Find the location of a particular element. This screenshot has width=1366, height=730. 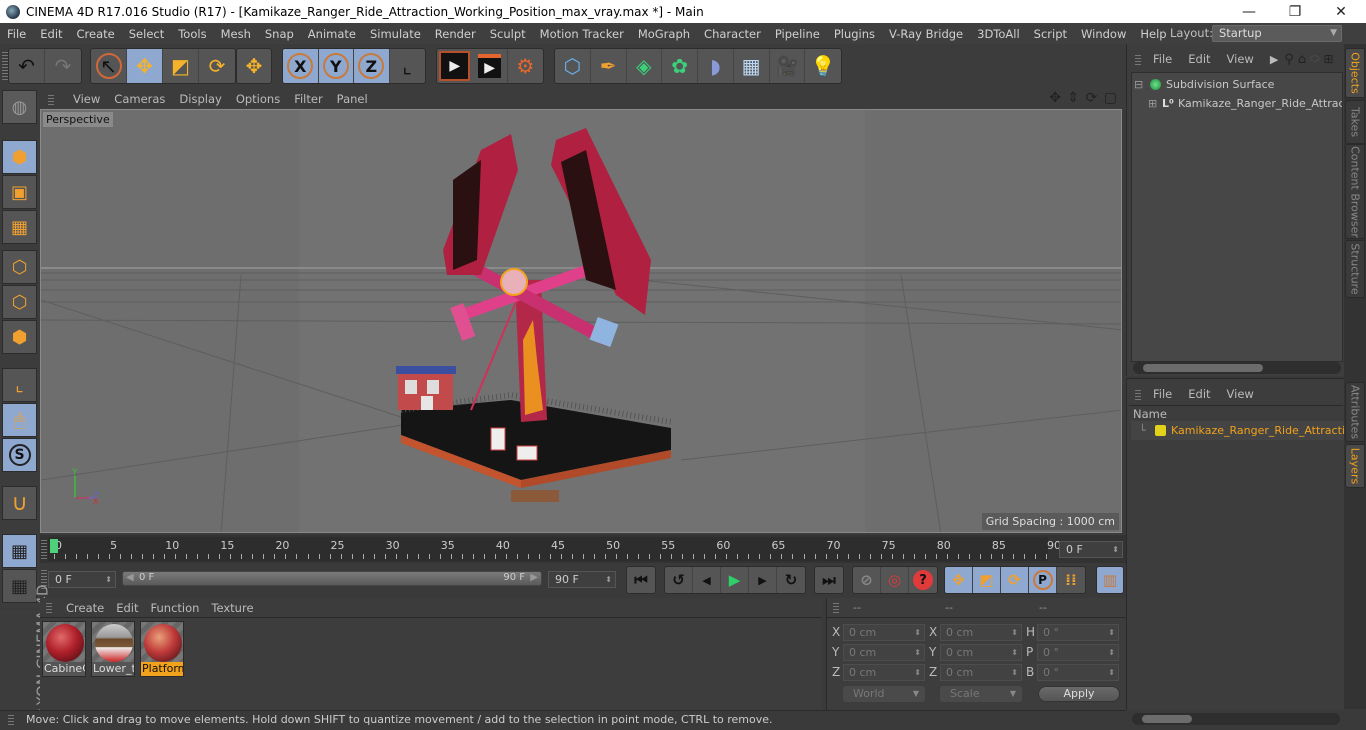

deformer-button: ◗ is located at coordinates (716, 66).